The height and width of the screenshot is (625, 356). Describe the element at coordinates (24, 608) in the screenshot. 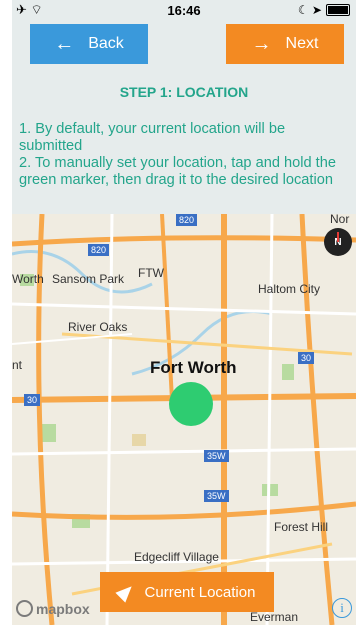

I see `mapbox-logo-icon` at that location.